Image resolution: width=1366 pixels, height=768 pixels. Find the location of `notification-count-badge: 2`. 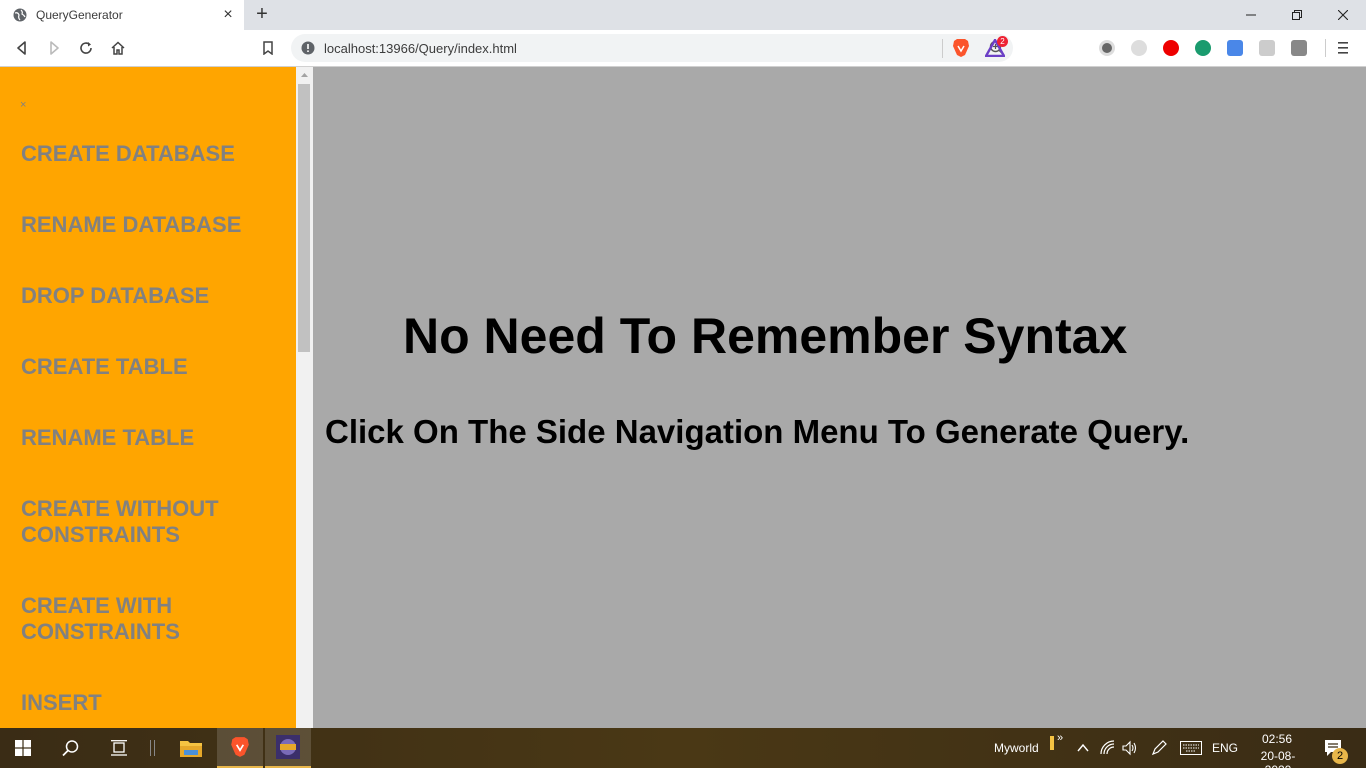

notification-count-badge: 2 is located at coordinates (1340, 756).